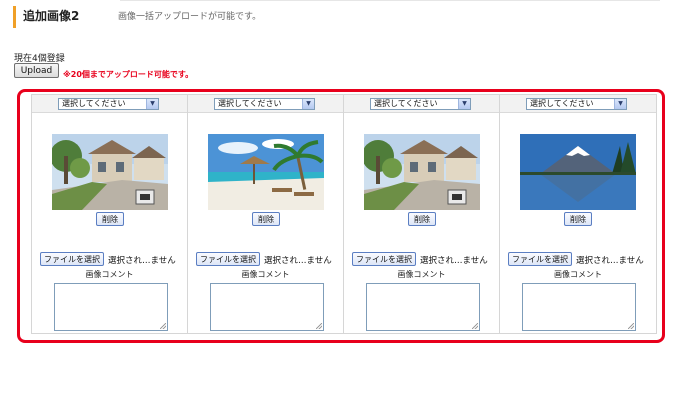 The width and height of the screenshot is (700, 408). Describe the element at coordinates (190, 17) in the screenshot. I see `section-description: 画像一括アップロードが可能です。` at that location.